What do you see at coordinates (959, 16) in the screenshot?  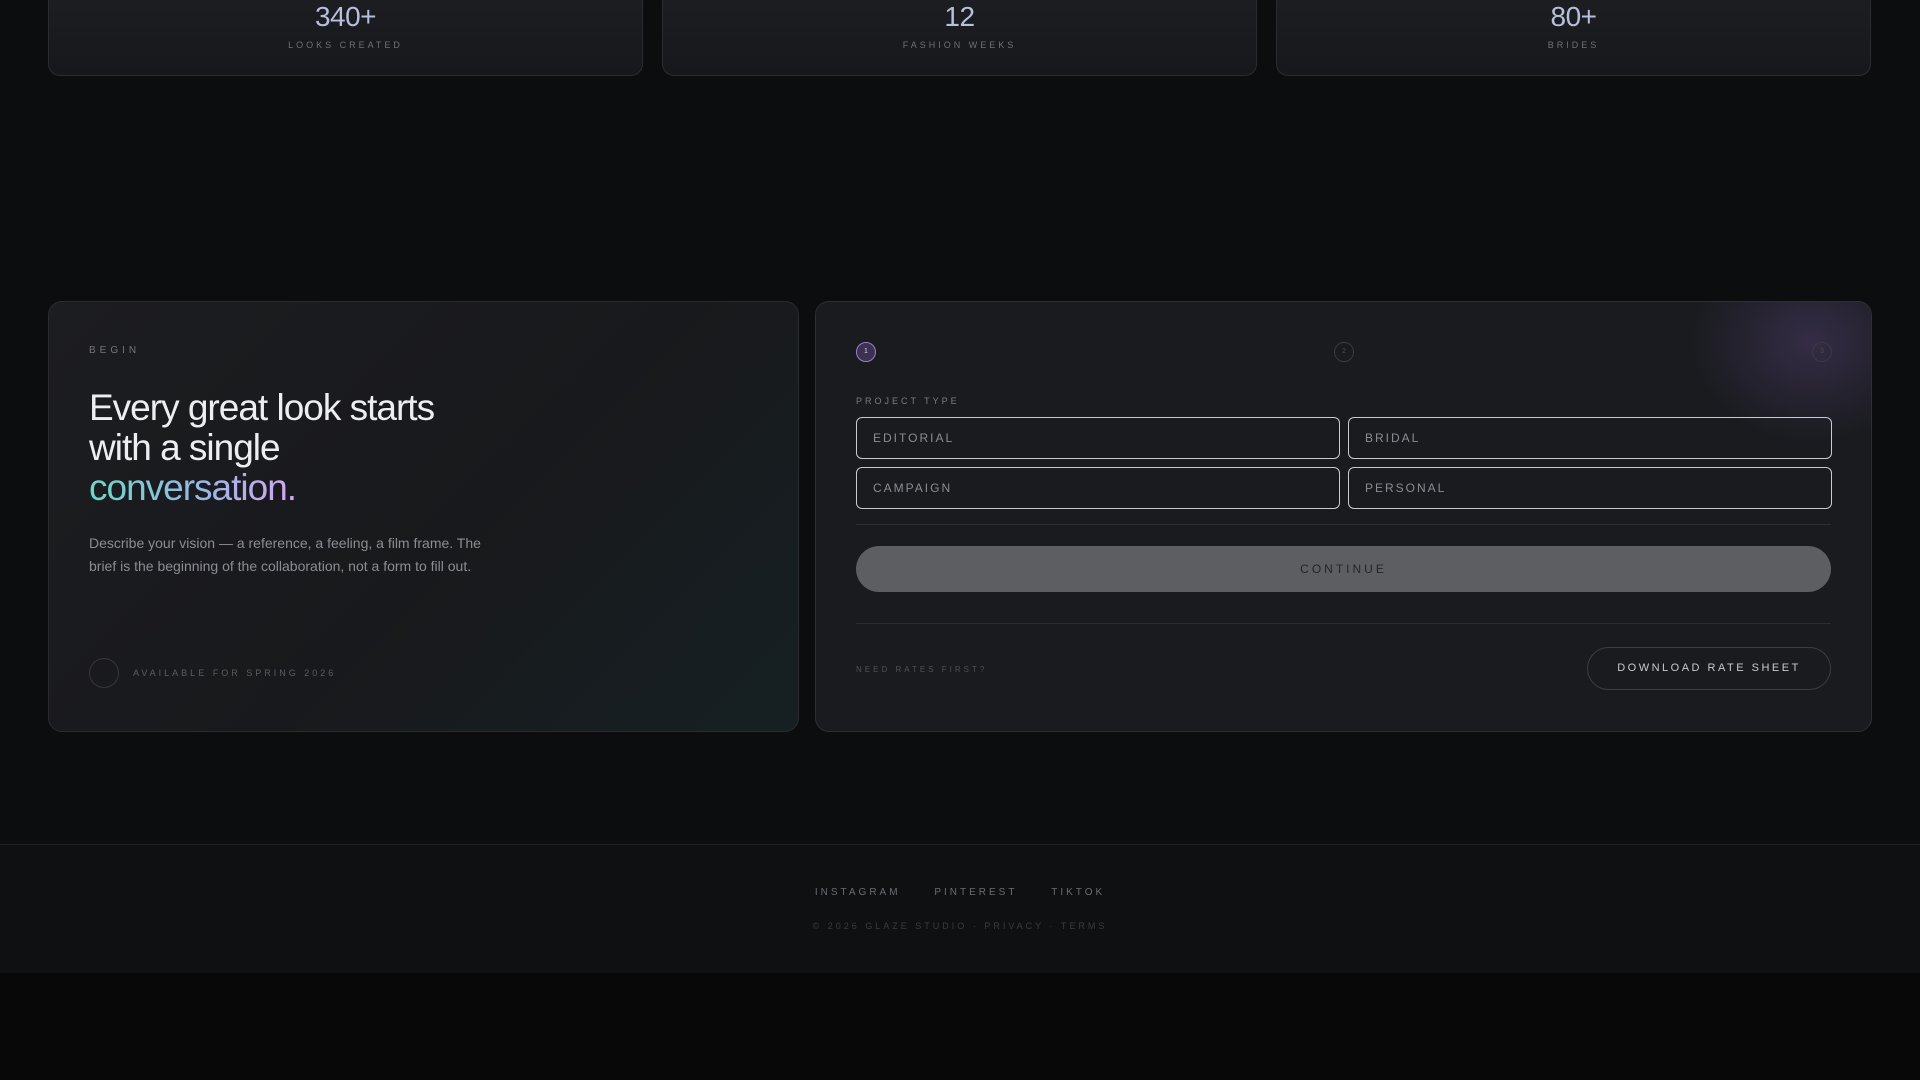 I see `stat-value: 12` at bounding box center [959, 16].